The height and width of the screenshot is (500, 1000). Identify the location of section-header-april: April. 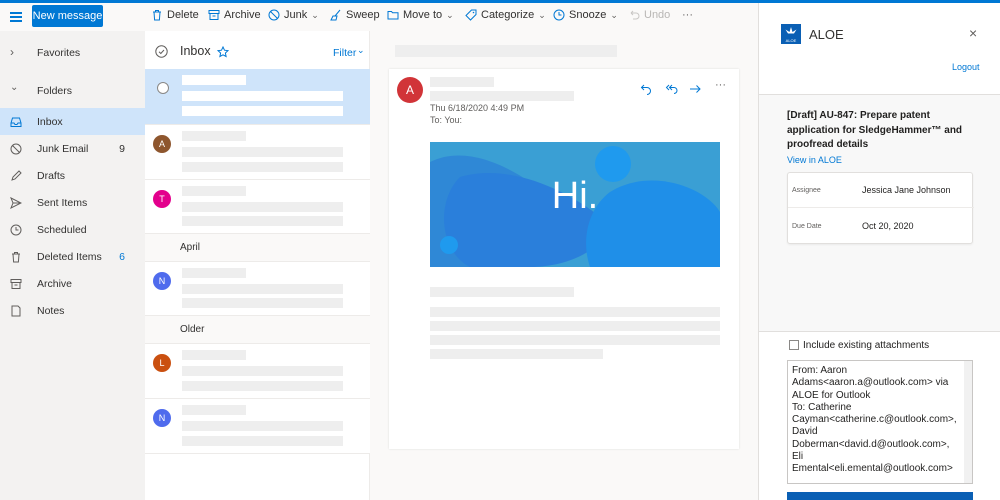
(257, 248).